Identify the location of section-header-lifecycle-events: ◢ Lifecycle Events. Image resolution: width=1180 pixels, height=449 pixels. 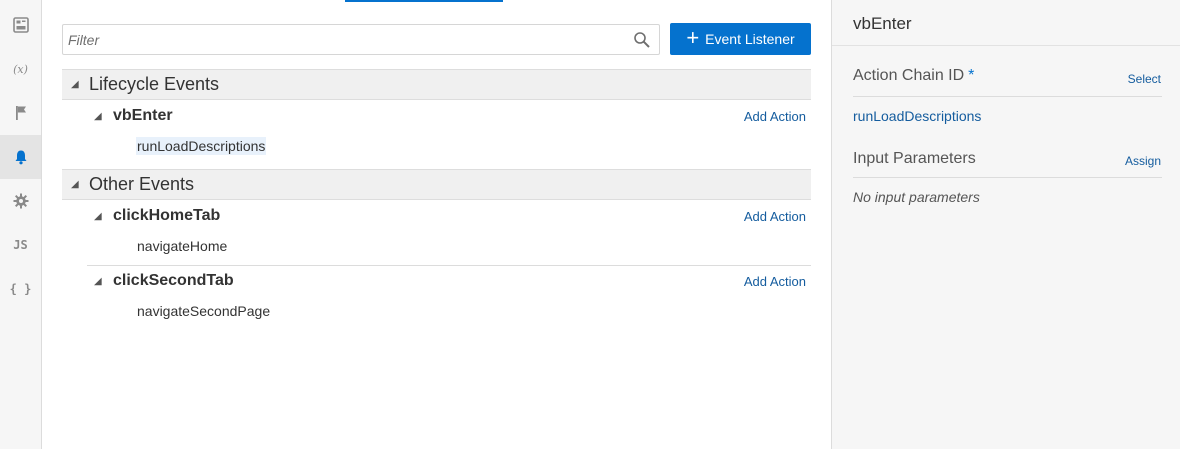
(436, 84).